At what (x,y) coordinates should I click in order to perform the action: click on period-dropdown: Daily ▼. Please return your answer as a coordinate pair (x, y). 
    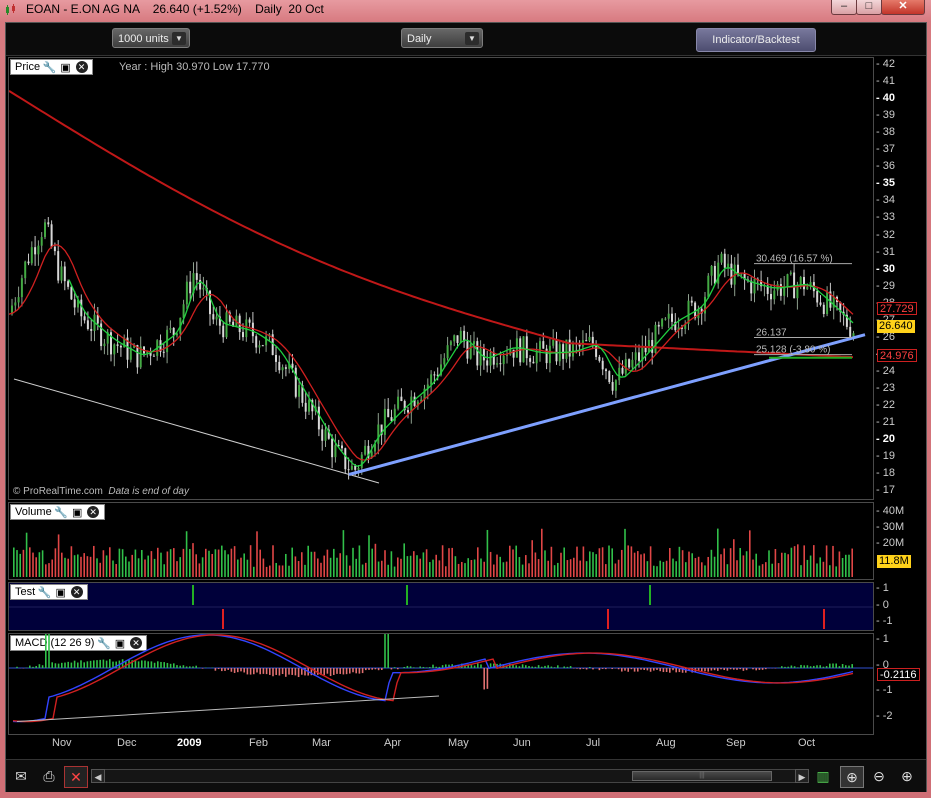
    Looking at the image, I should click on (442, 38).